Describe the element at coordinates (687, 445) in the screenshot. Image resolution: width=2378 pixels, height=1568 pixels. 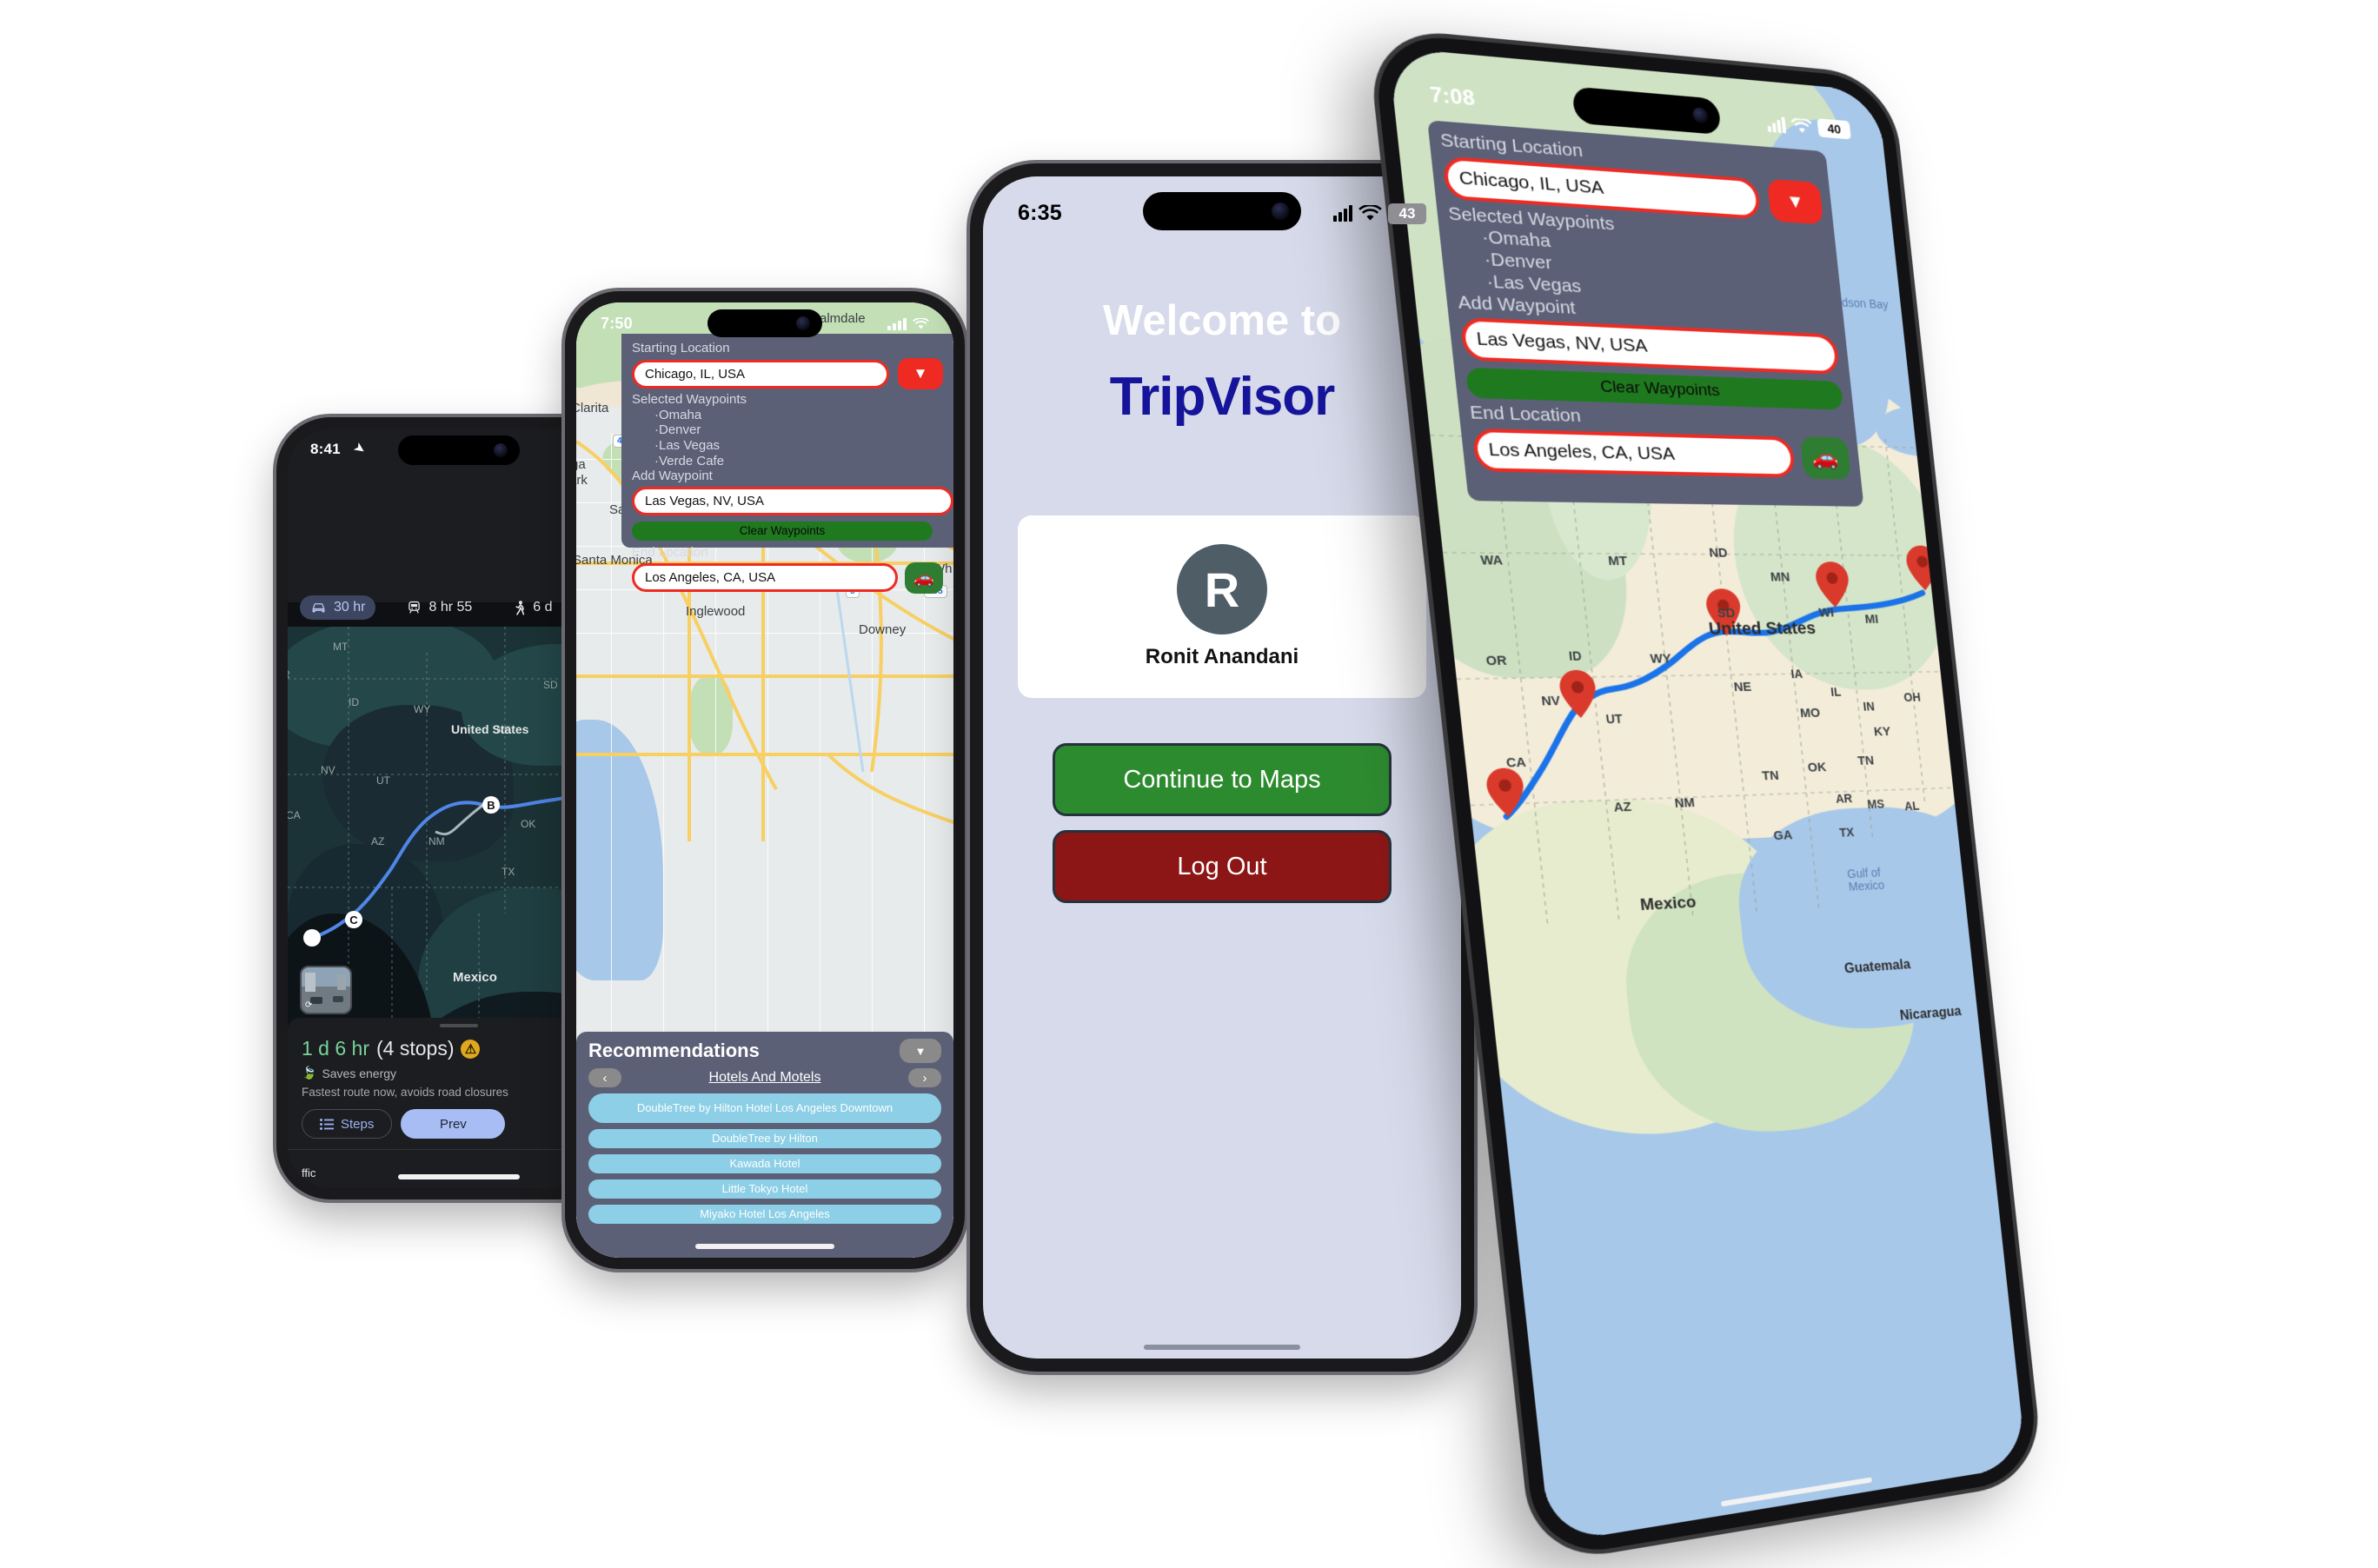
I see `waypoint-item: ·Las Vegas` at that location.